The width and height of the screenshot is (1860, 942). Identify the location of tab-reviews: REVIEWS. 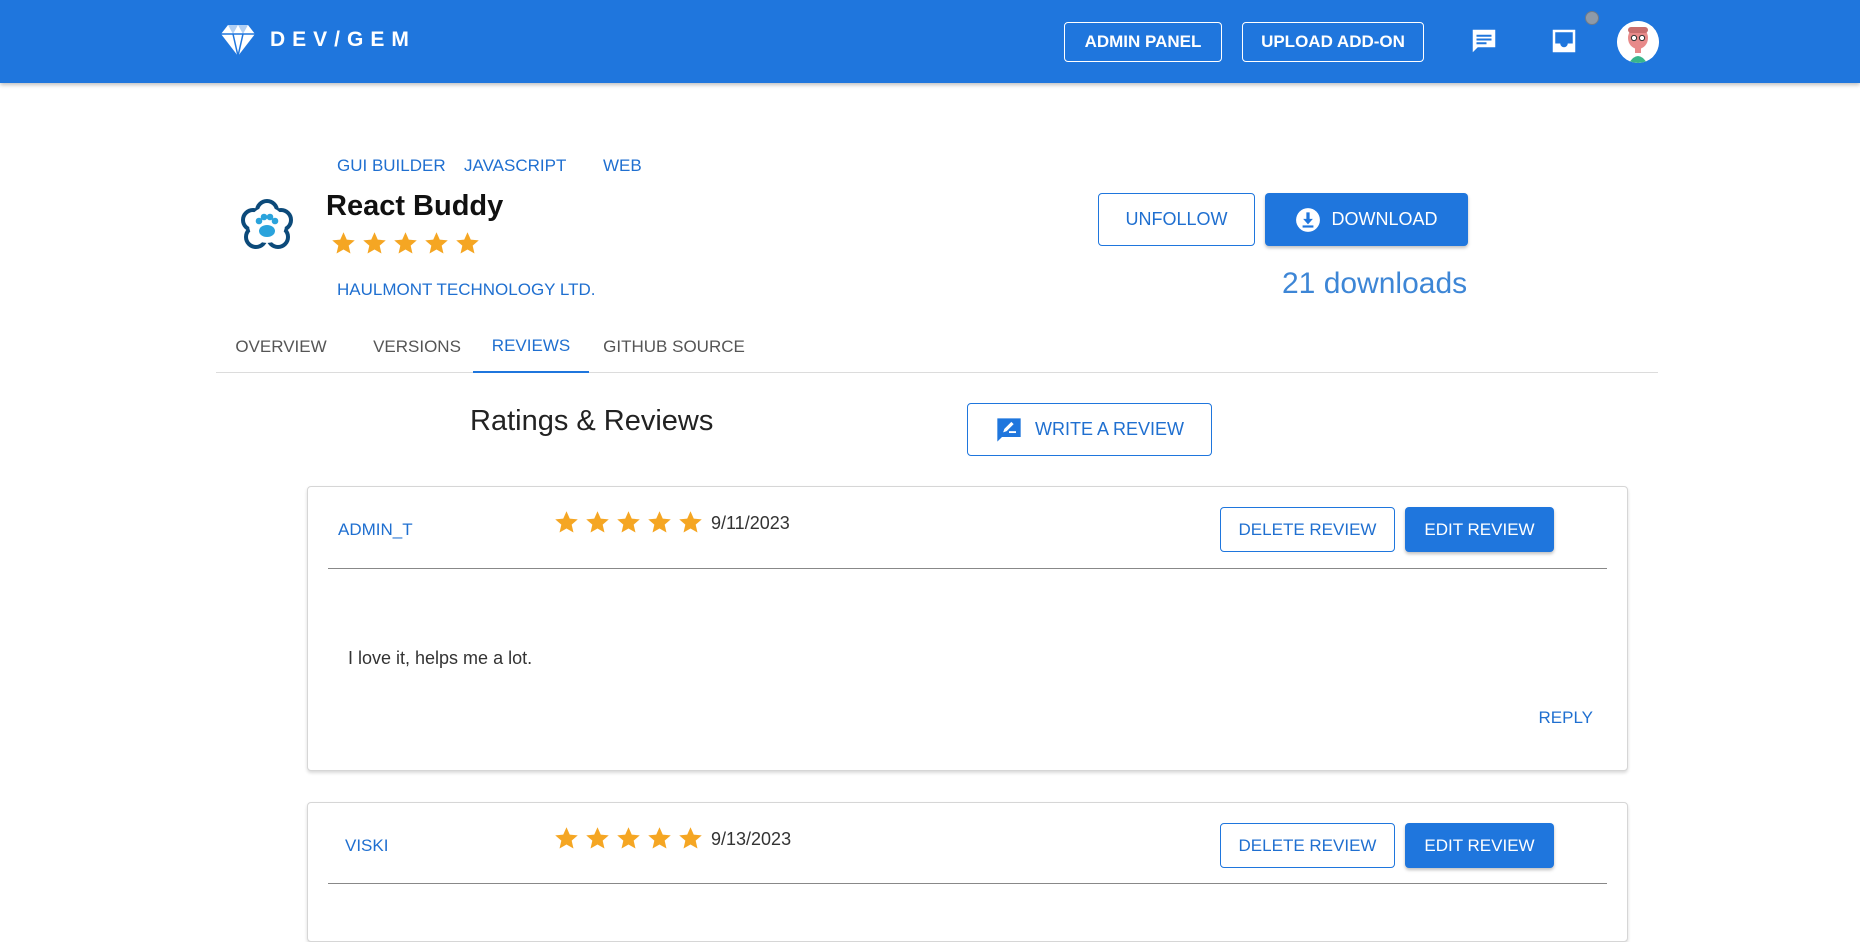
(531, 346).